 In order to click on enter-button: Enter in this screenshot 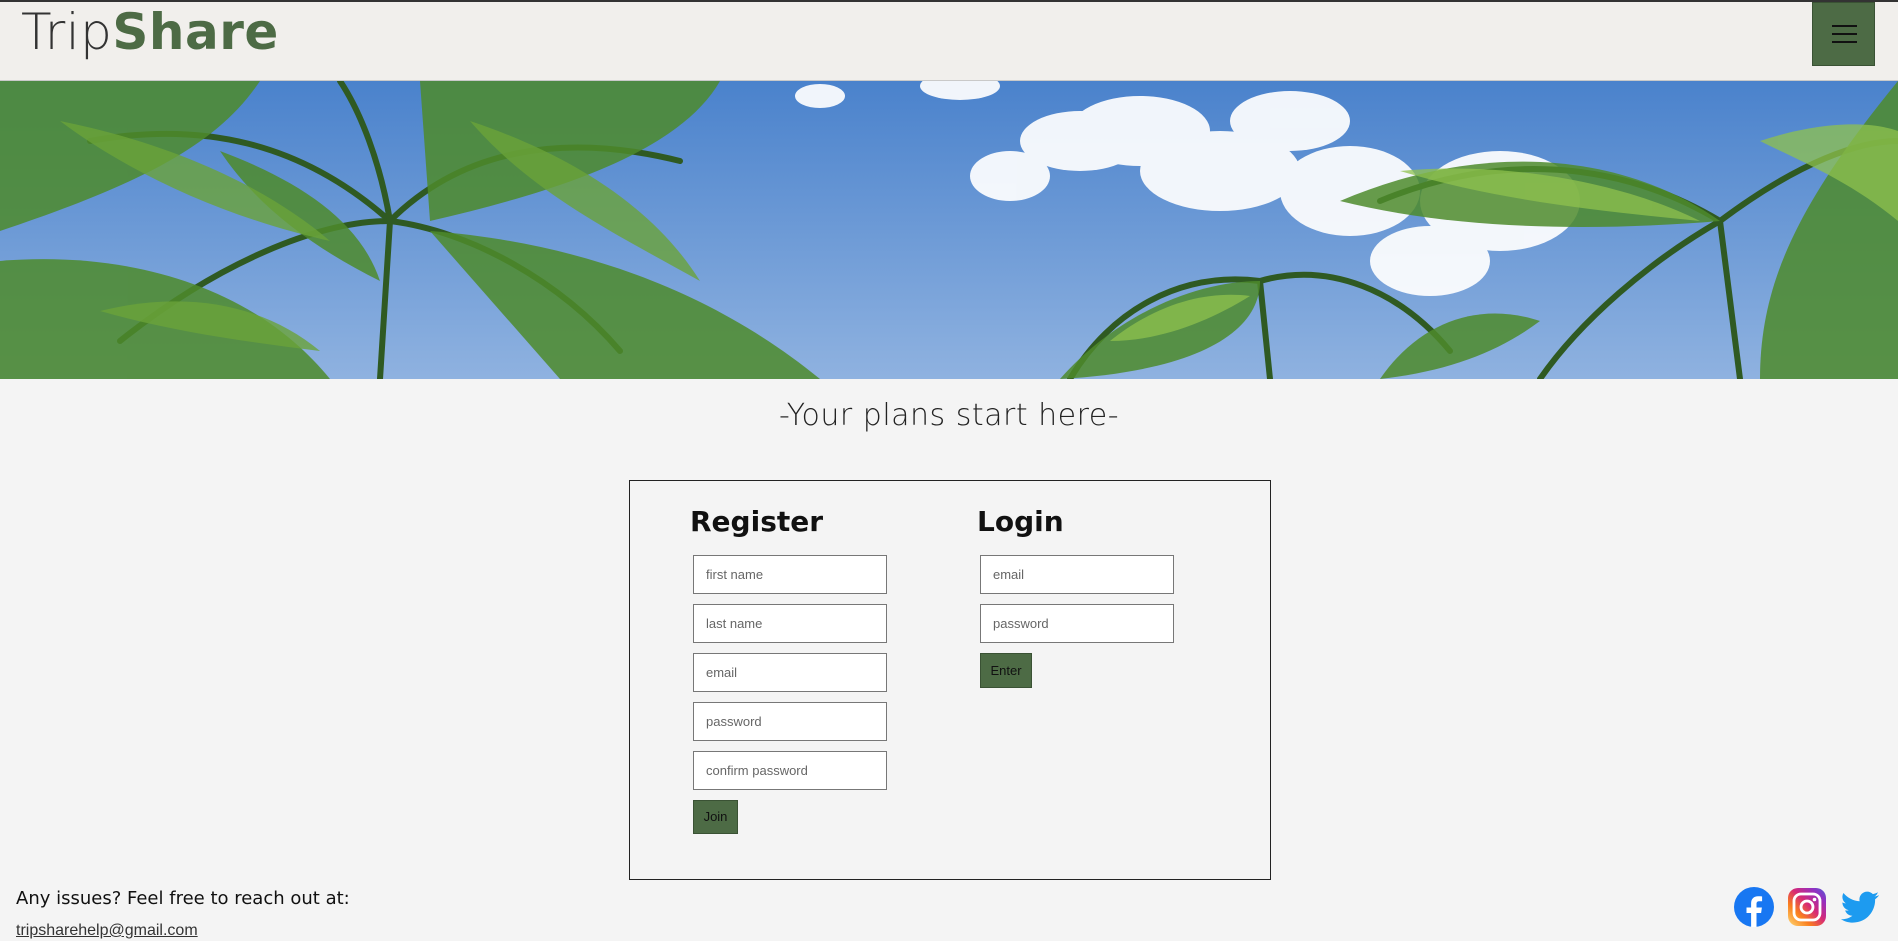, I will do `click(1006, 670)`.